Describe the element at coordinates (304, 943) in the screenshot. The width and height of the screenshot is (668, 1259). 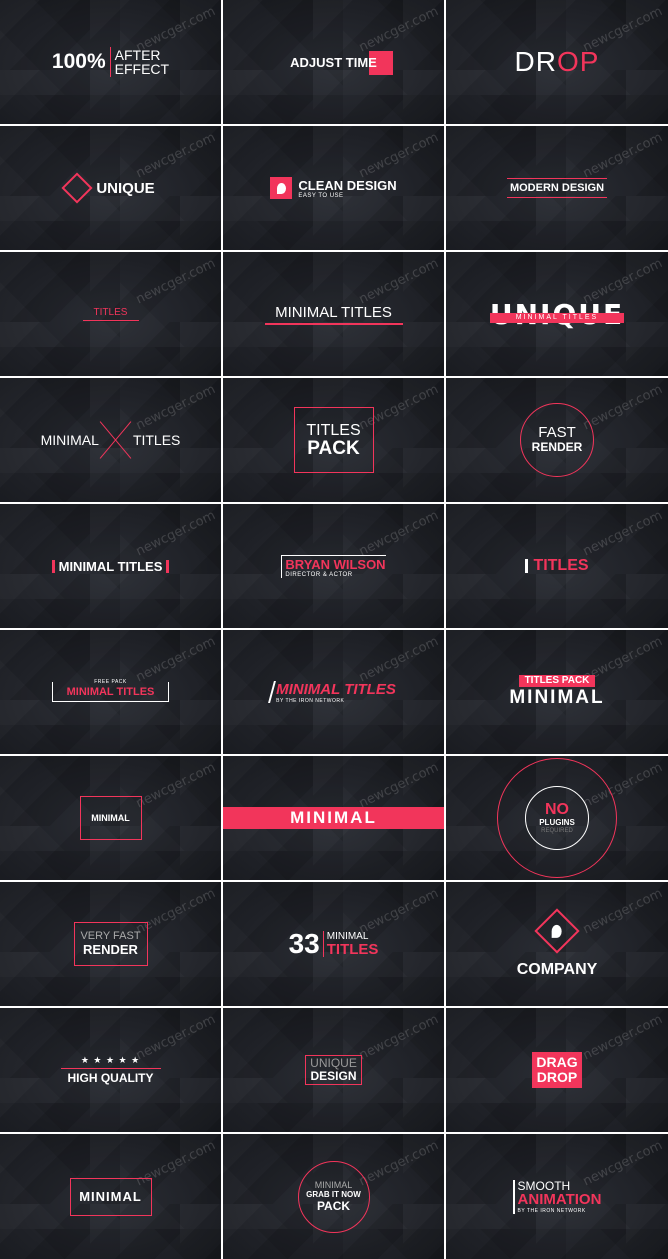
I see `tile-text: 33` at that location.